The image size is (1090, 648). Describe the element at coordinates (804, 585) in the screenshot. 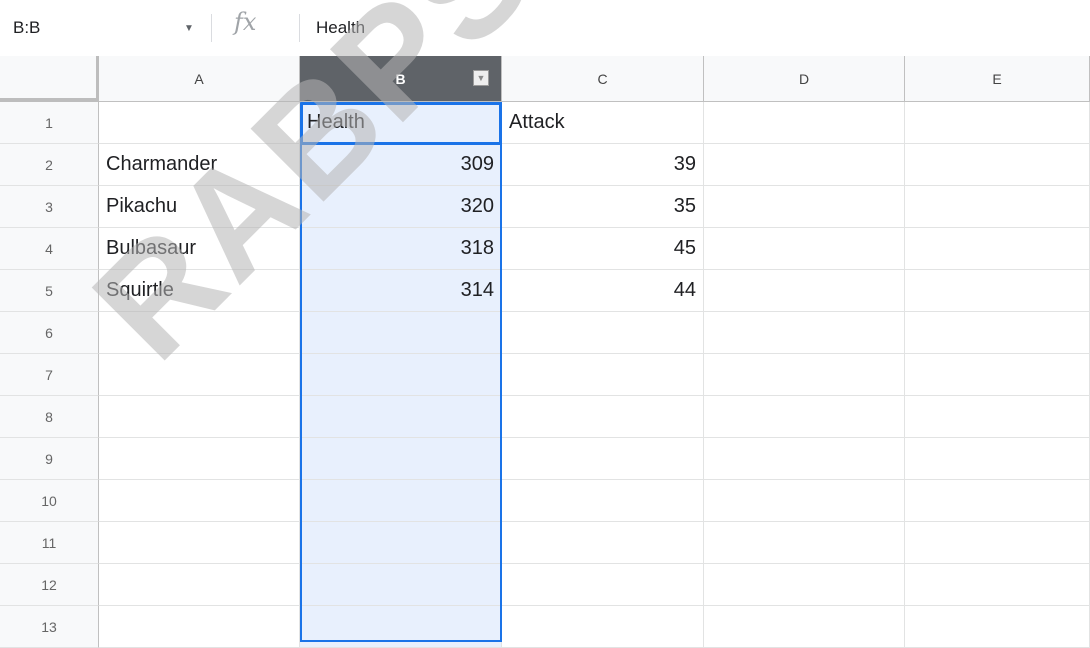

I see `cell-d12` at that location.